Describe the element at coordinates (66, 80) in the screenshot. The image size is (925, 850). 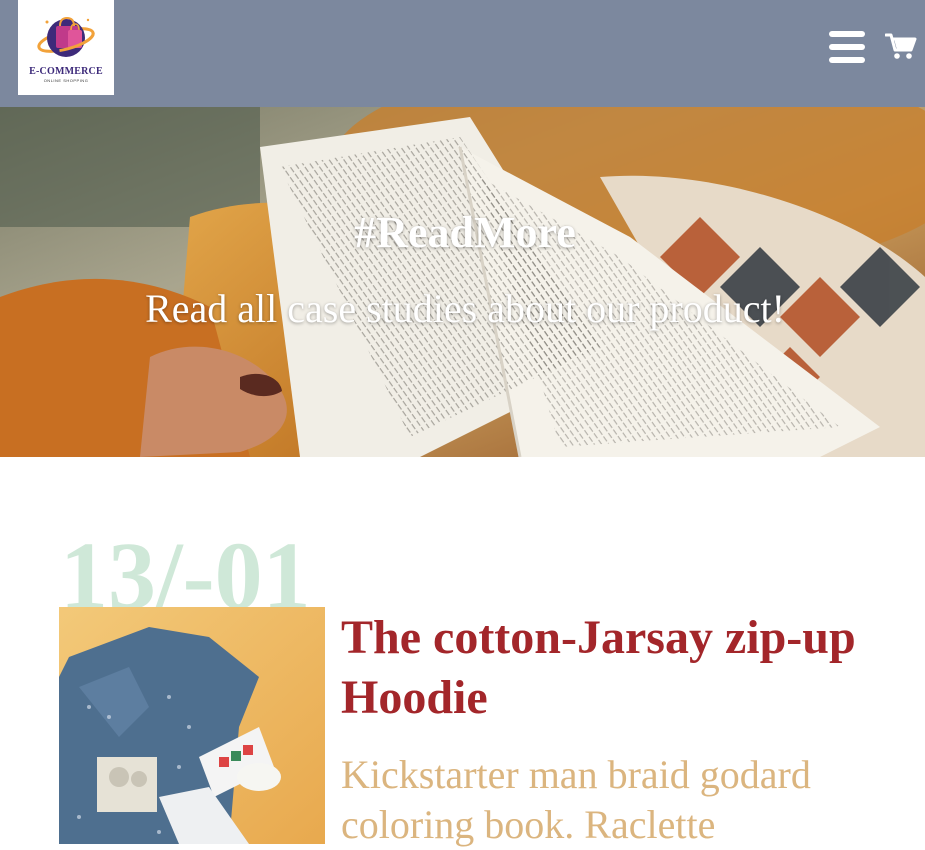
I see `logo-subtitle: ONLINE SHOPPING` at that location.